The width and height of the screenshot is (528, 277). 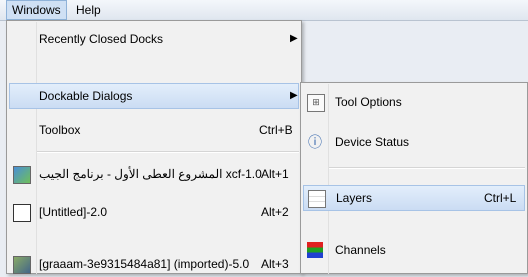 What do you see at coordinates (275, 212) in the screenshot?
I see `image-2-shortcut: Alt+2` at bounding box center [275, 212].